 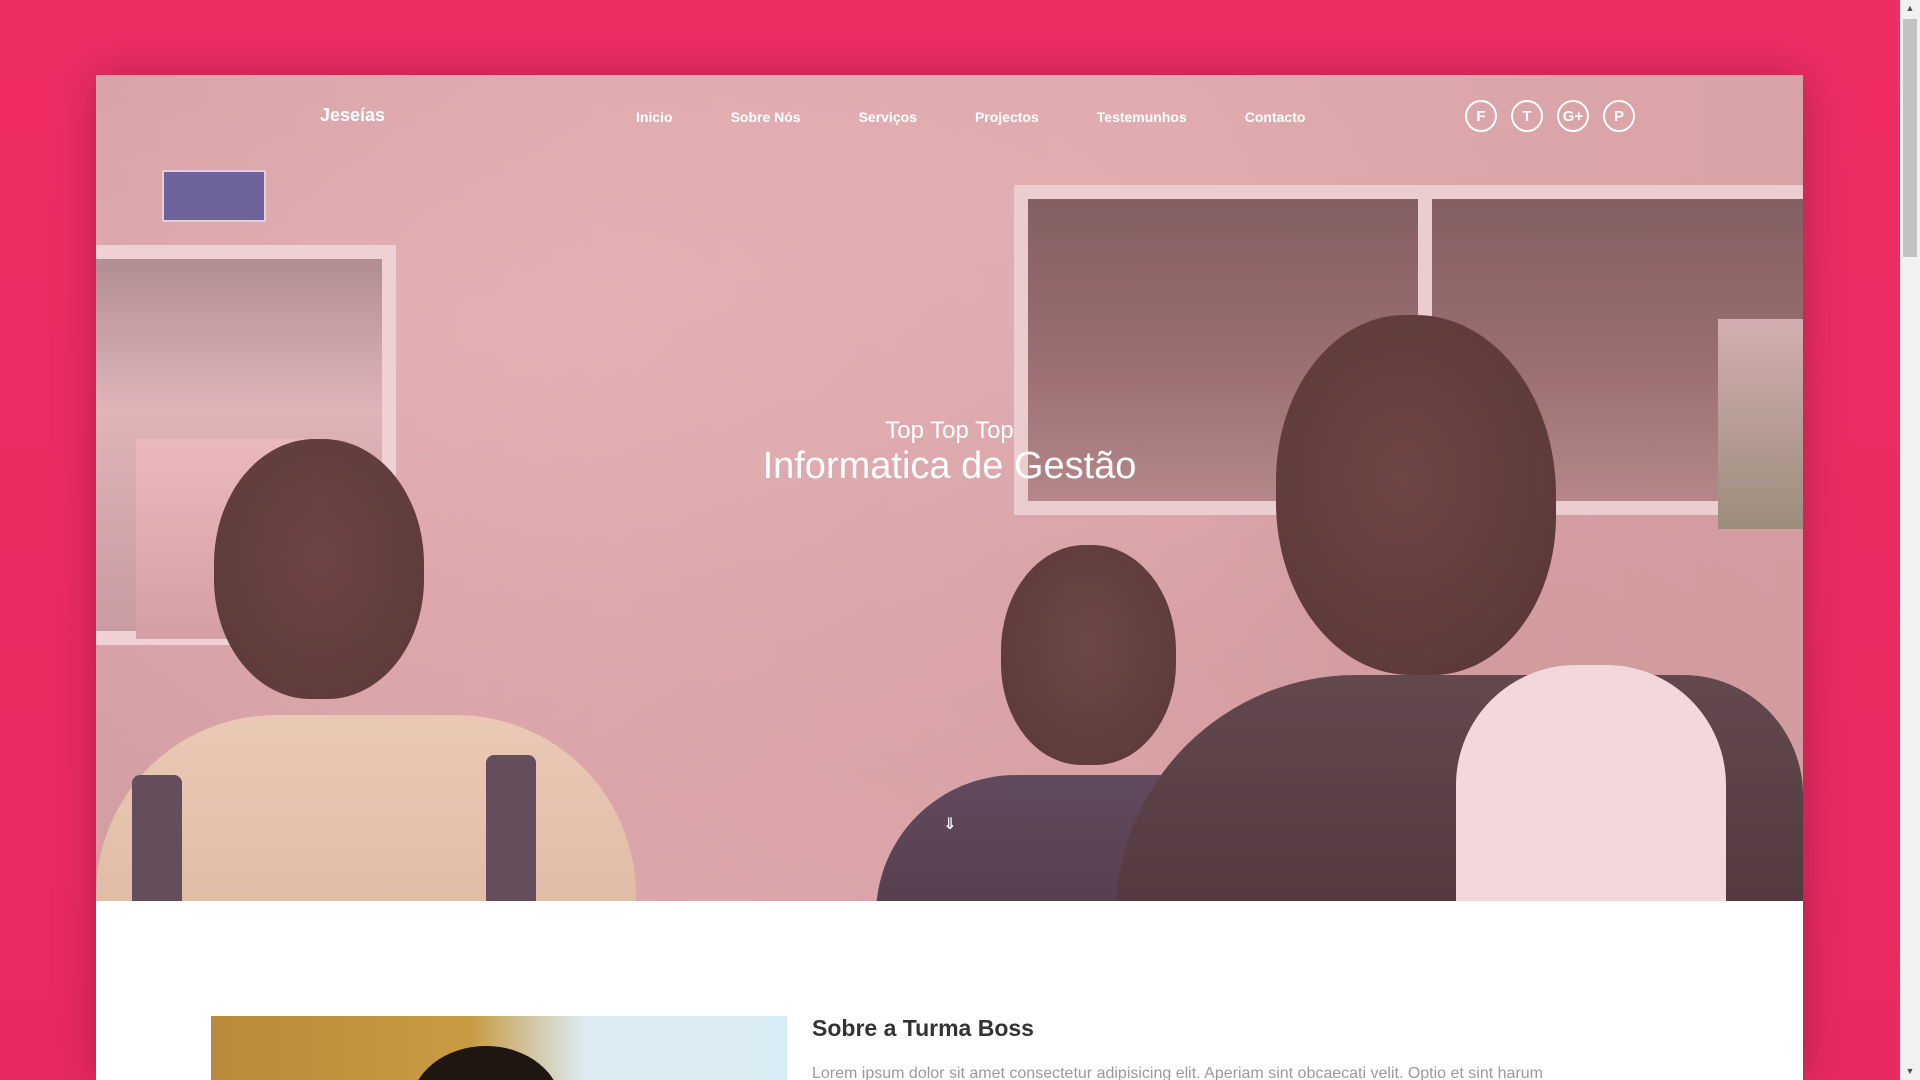 I want to click on nav-item-testemunhos: Testemunhos, so click(x=1142, y=117).